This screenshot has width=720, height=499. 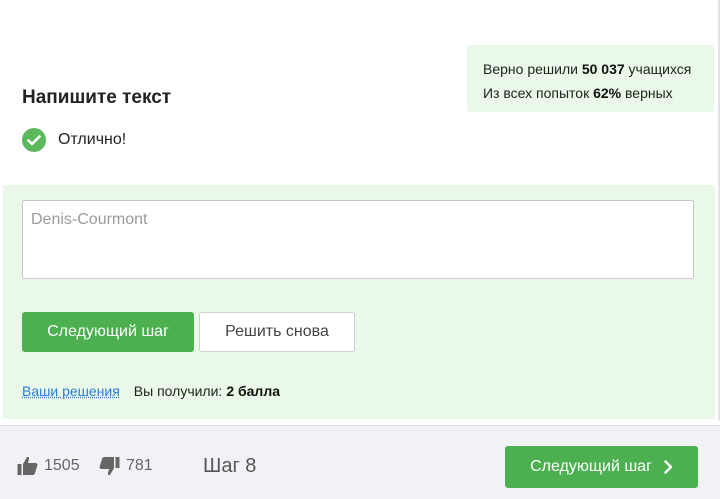 I want to click on solve-again-button: Решить снова, so click(x=277, y=332).